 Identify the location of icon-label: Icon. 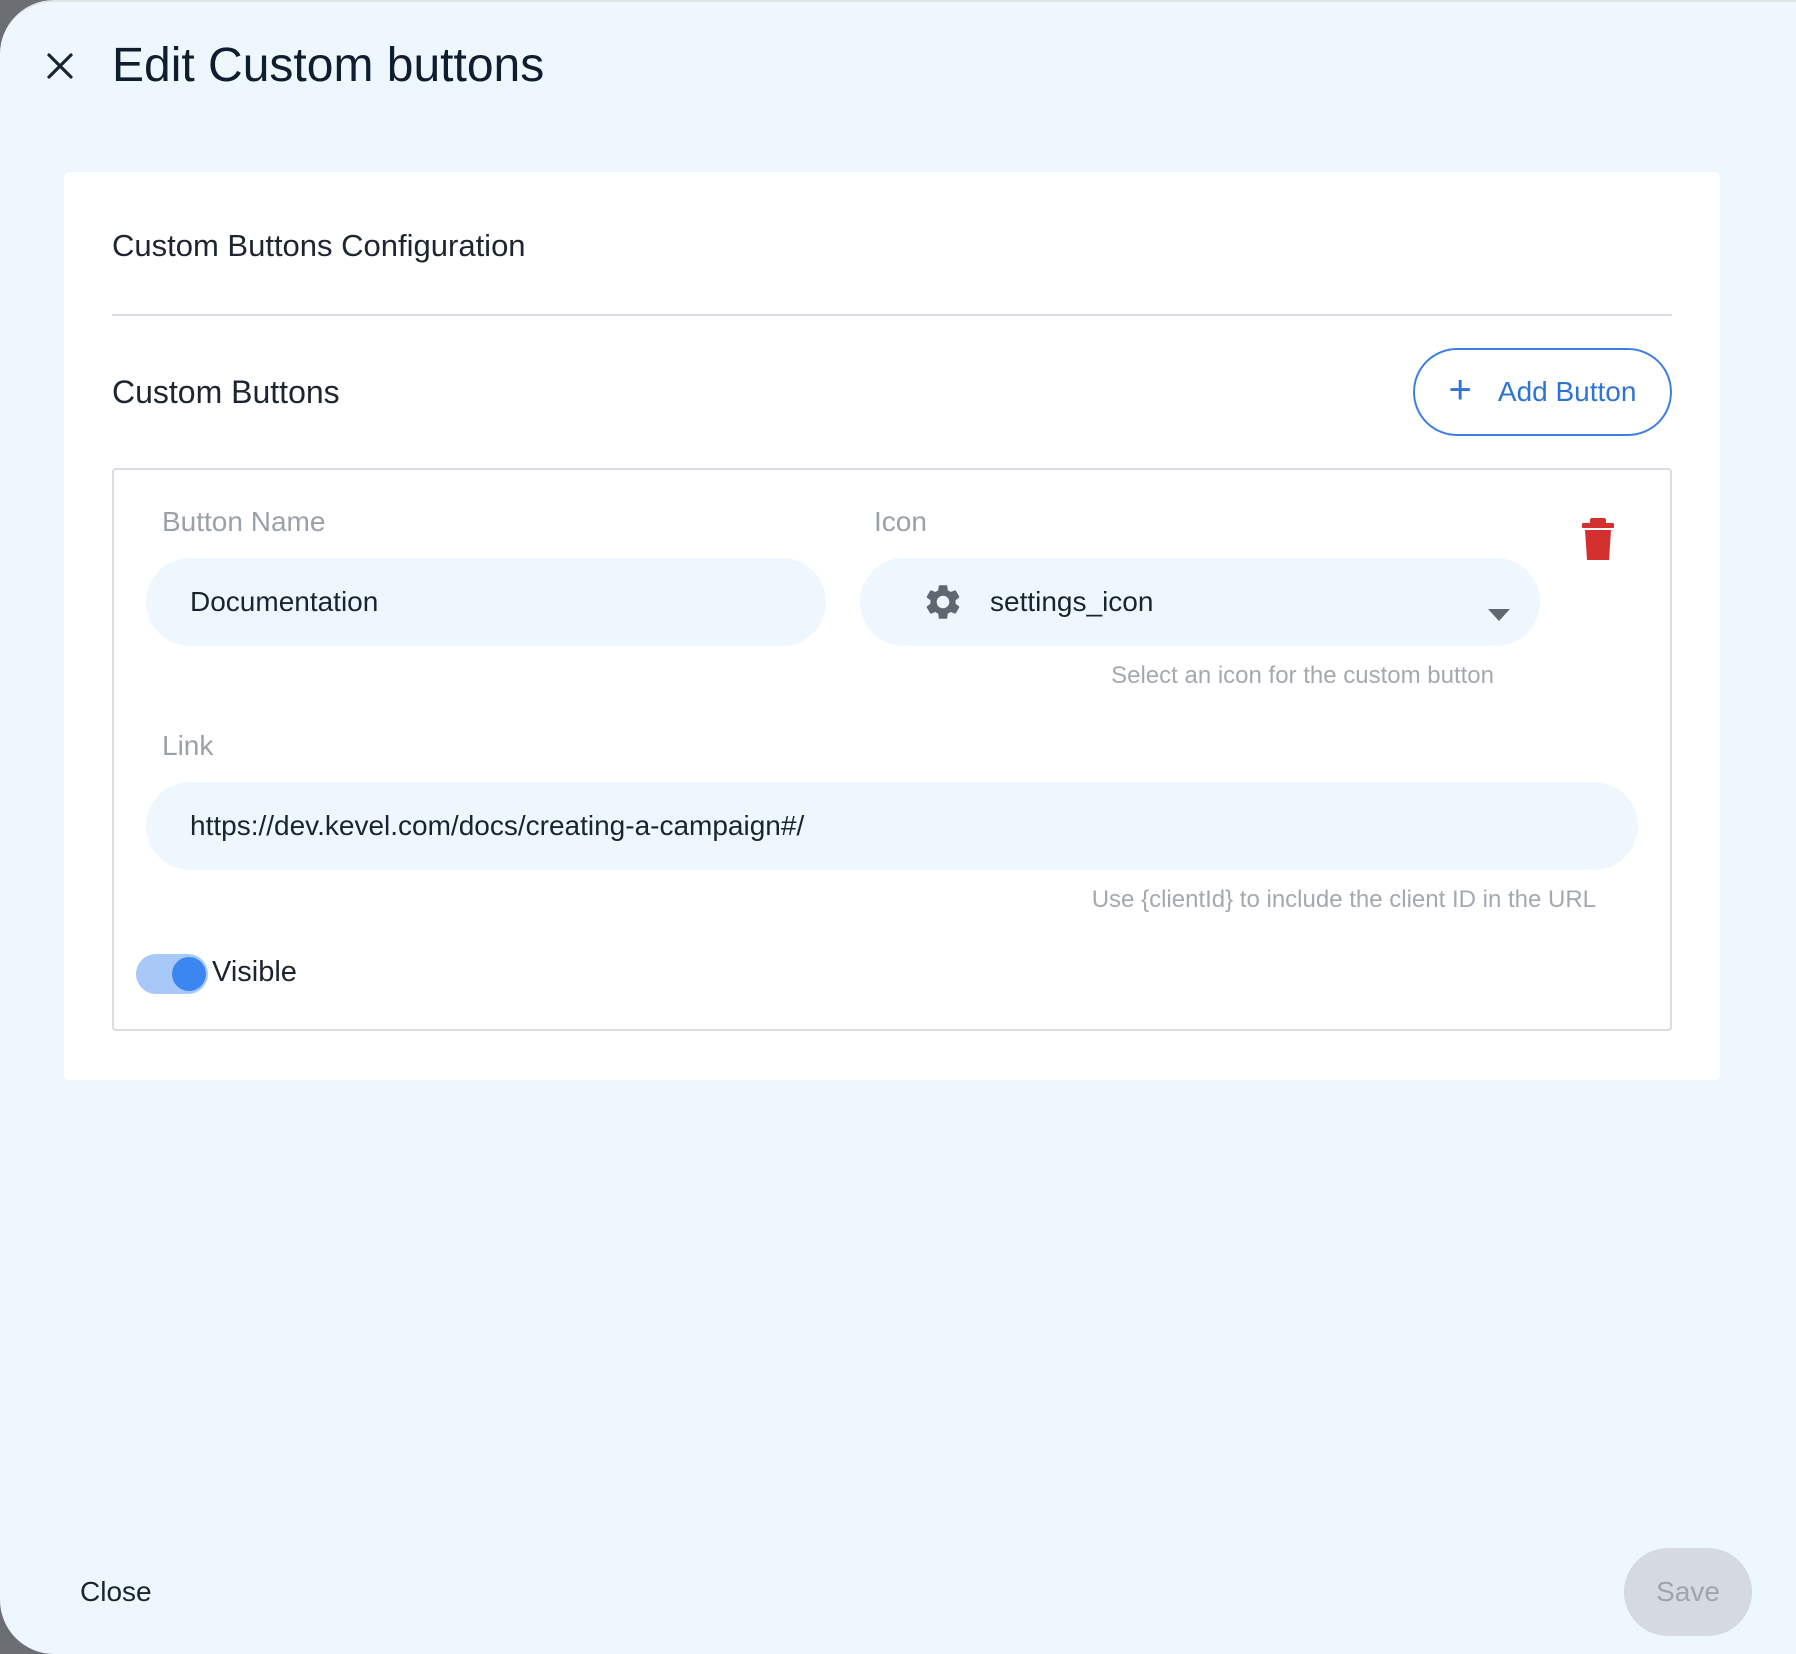
(900, 521).